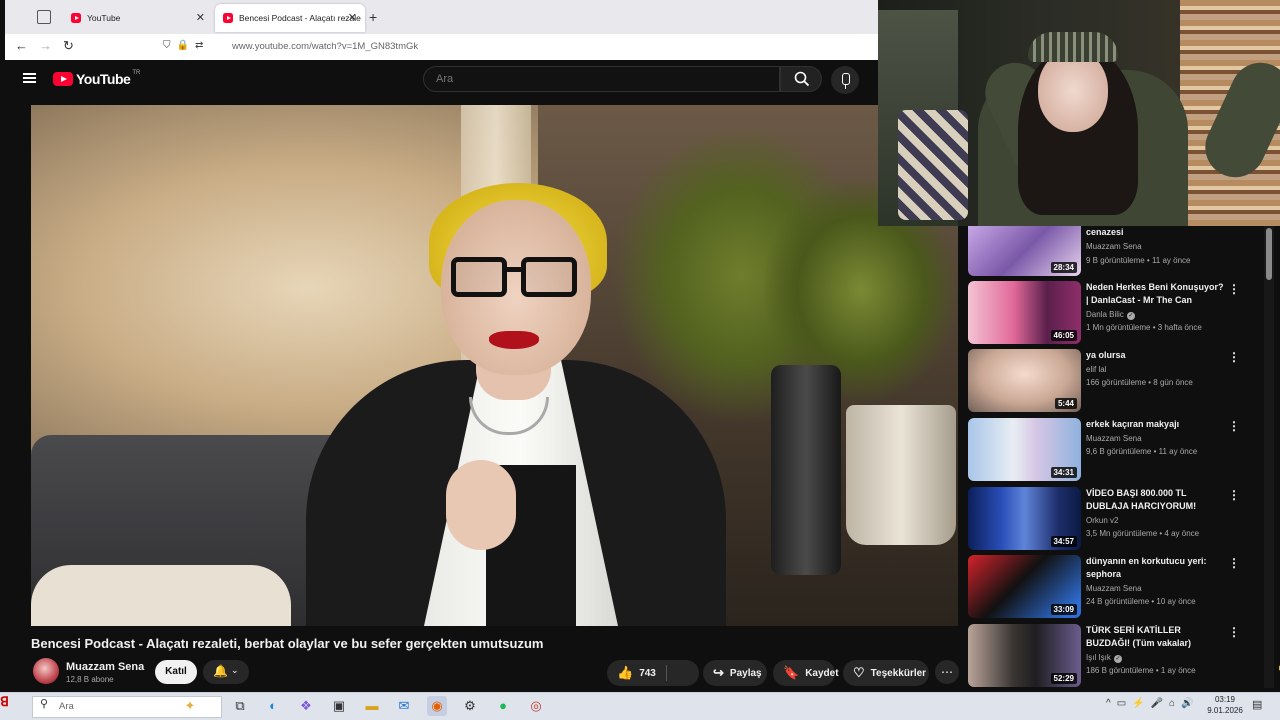 Image resolution: width=1280 pixels, height=720 pixels. I want to click on sidebar-scrollbar, so click(1269, 457).